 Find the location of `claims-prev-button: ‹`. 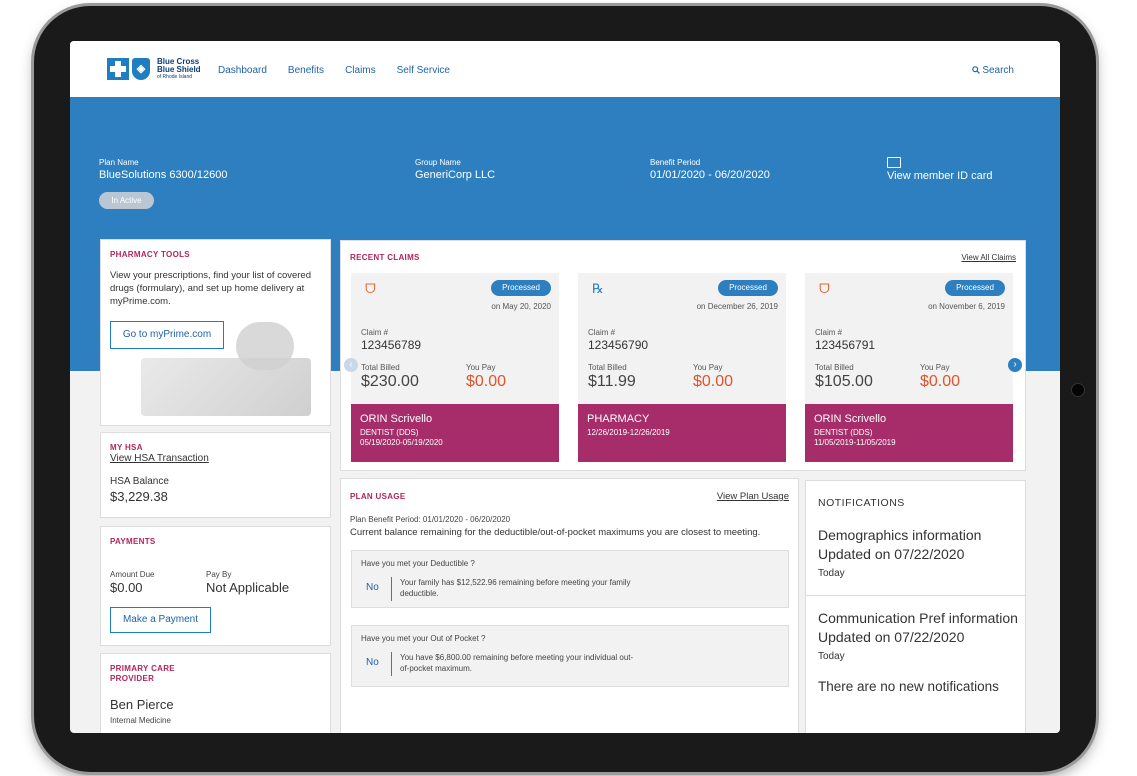

claims-prev-button: ‹ is located at coordinates (351, 365).